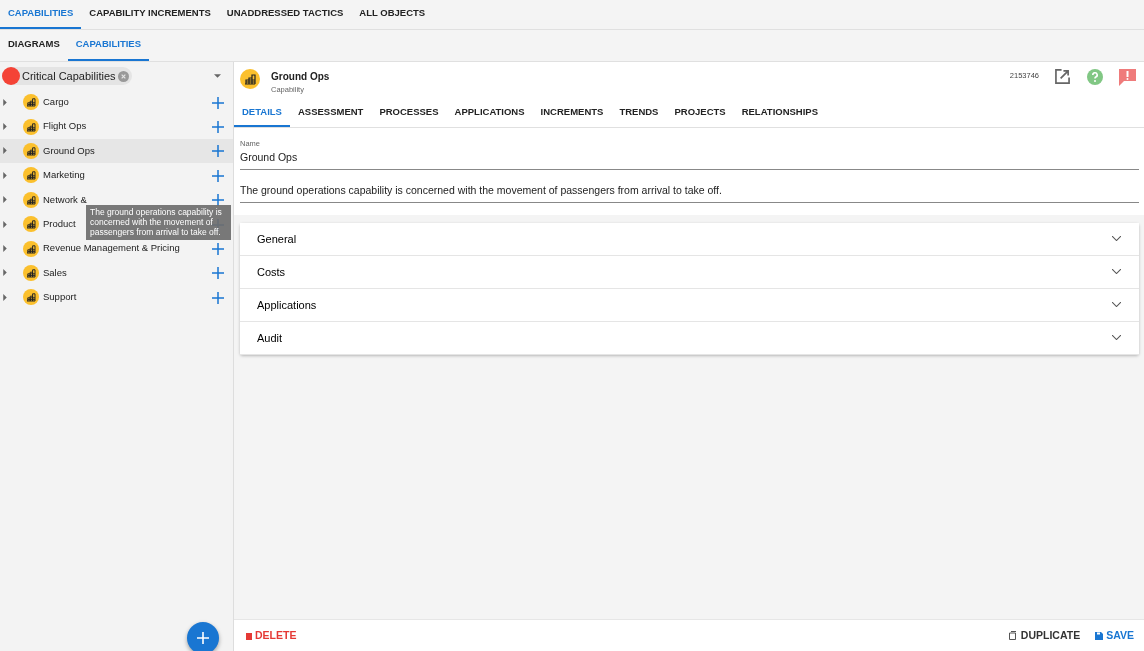 The image size is (1144, 651). What do you see at coordinates (65, 199) in the screenshot?
I see `tree-label: Network &` at bounding box center [65, 199].